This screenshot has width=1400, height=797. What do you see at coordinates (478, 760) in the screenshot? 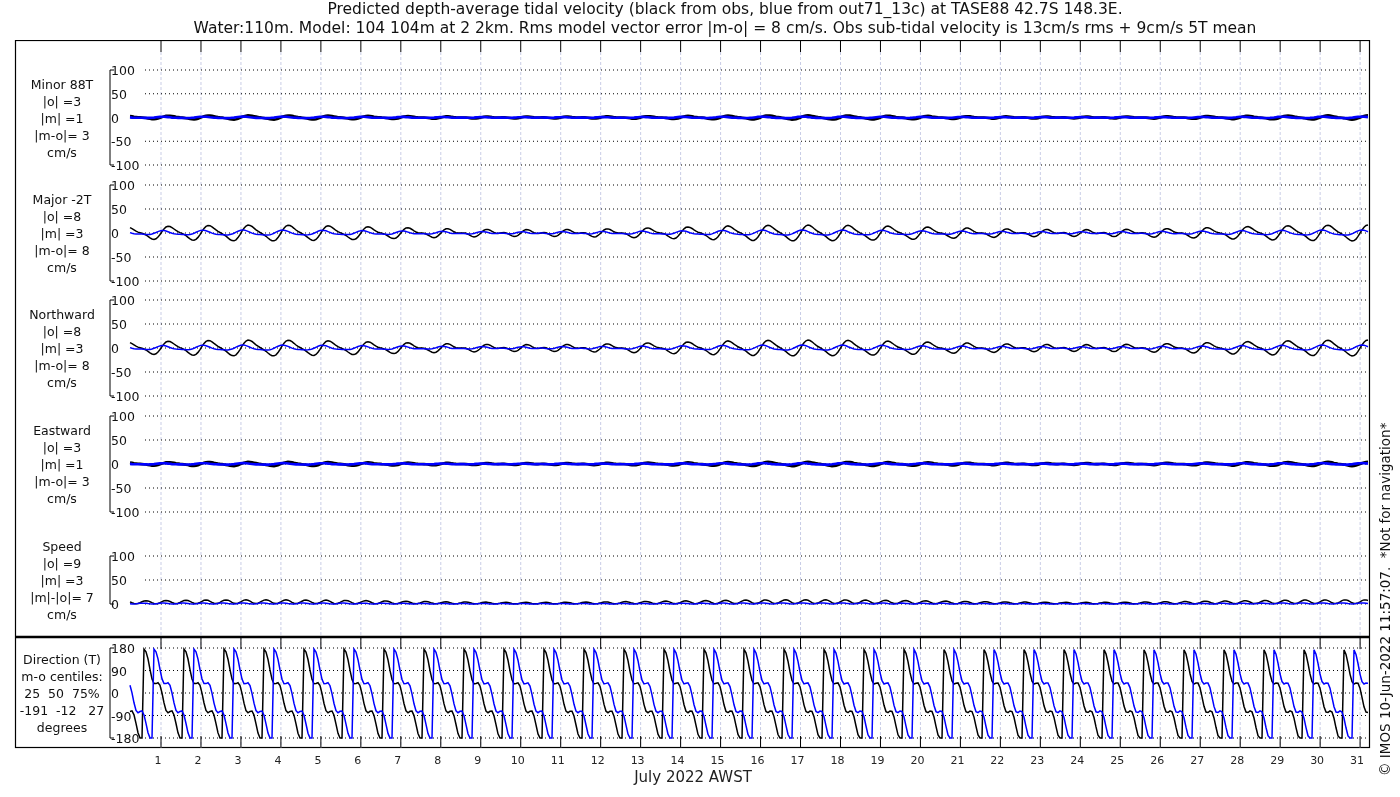
I see `tick-label: 9` at bounding box center [478, 760].